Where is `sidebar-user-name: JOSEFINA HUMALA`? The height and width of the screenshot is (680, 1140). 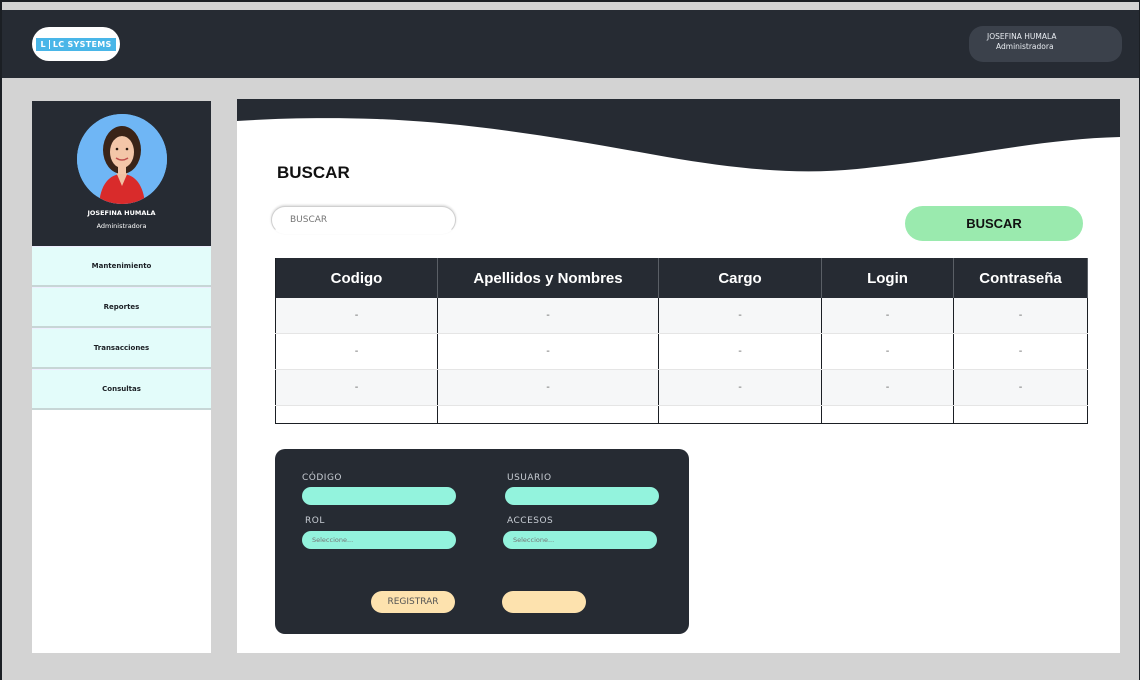
sidebar-user-name: JOSEFINA HUMALA is located at coordinates (121, 213).